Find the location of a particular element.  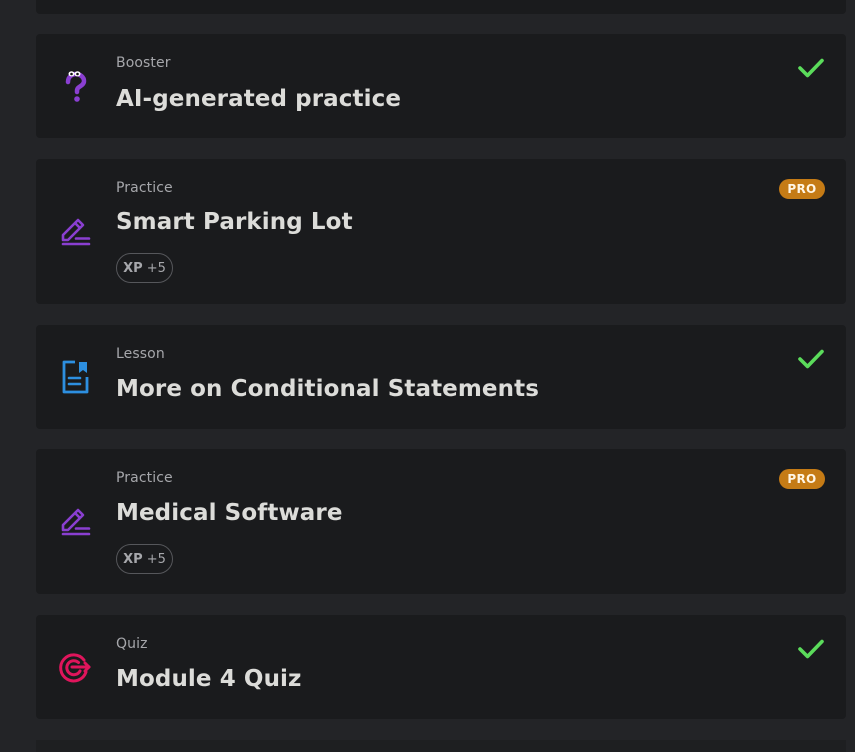

item-card-ai-generated-practice: Booster AI-generated practice is located at coordinates (441, 86).